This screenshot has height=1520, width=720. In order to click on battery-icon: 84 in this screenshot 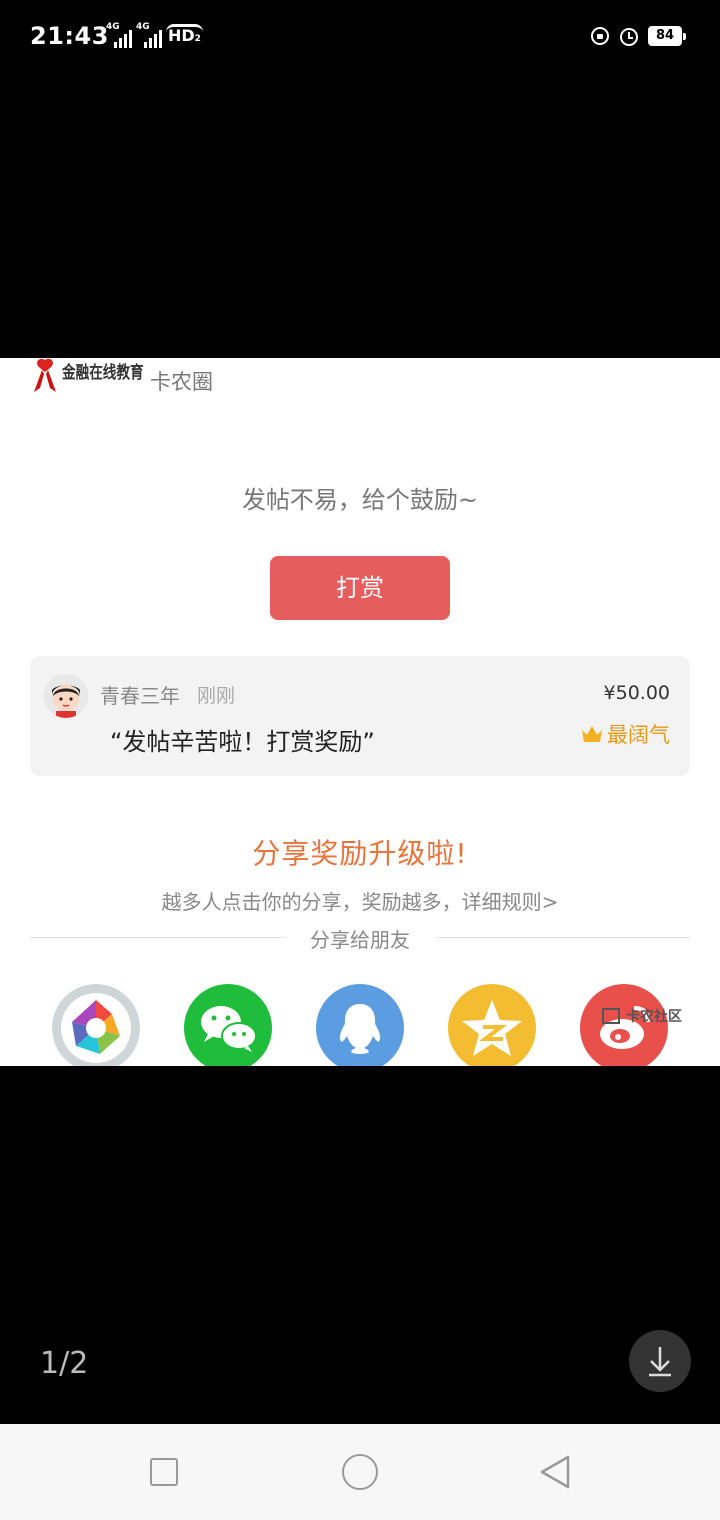, I will do `click(667, 36)`.